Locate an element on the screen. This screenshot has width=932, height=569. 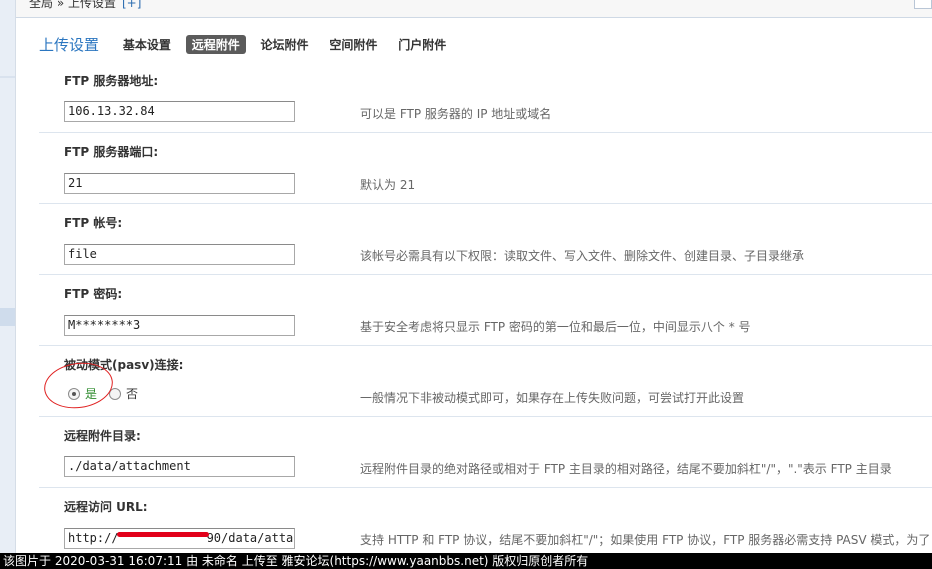
tab-space-attachment: 空间附件 is located at coordinates (353, 44).